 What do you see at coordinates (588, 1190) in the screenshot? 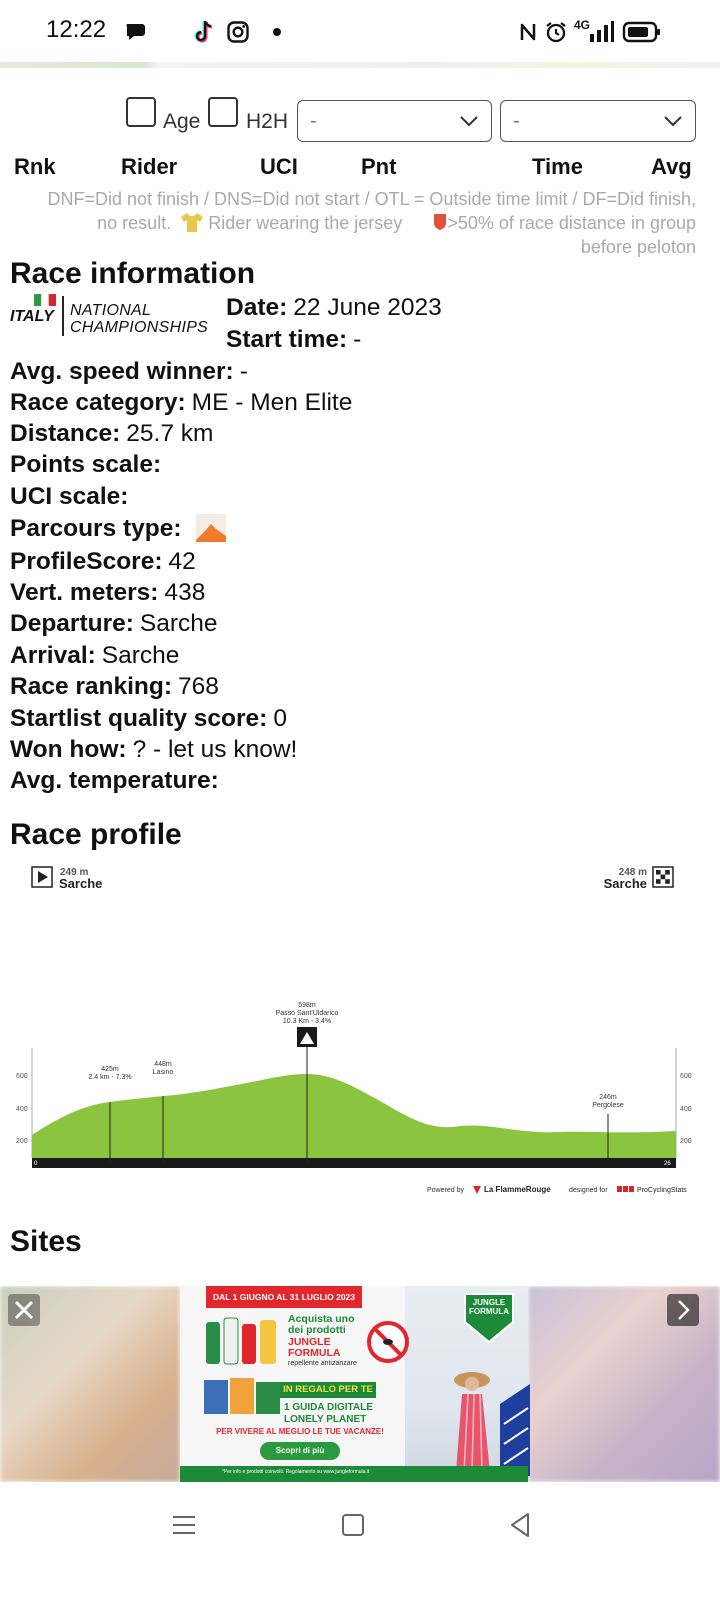
I see `designed-for-label: designed for` at bounding box center [588, 1190].